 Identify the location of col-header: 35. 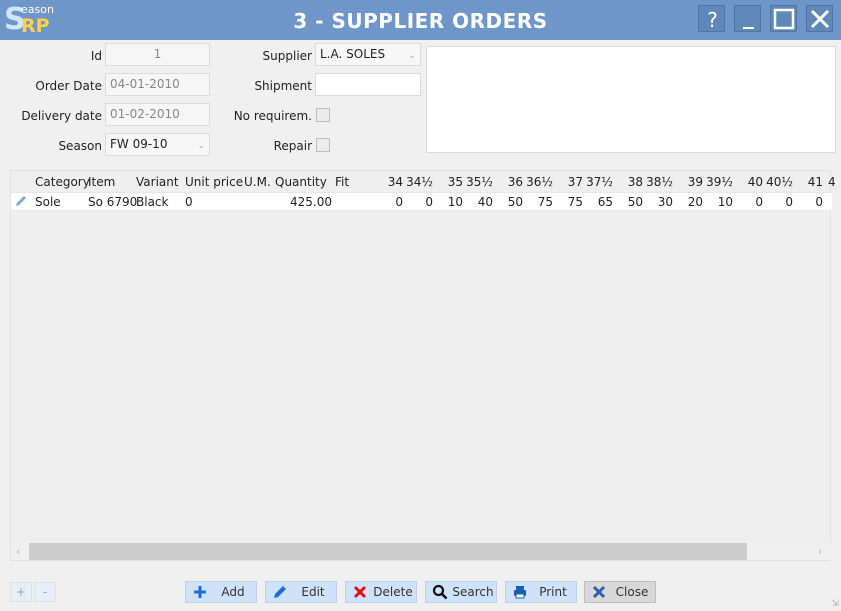
(447, 182).